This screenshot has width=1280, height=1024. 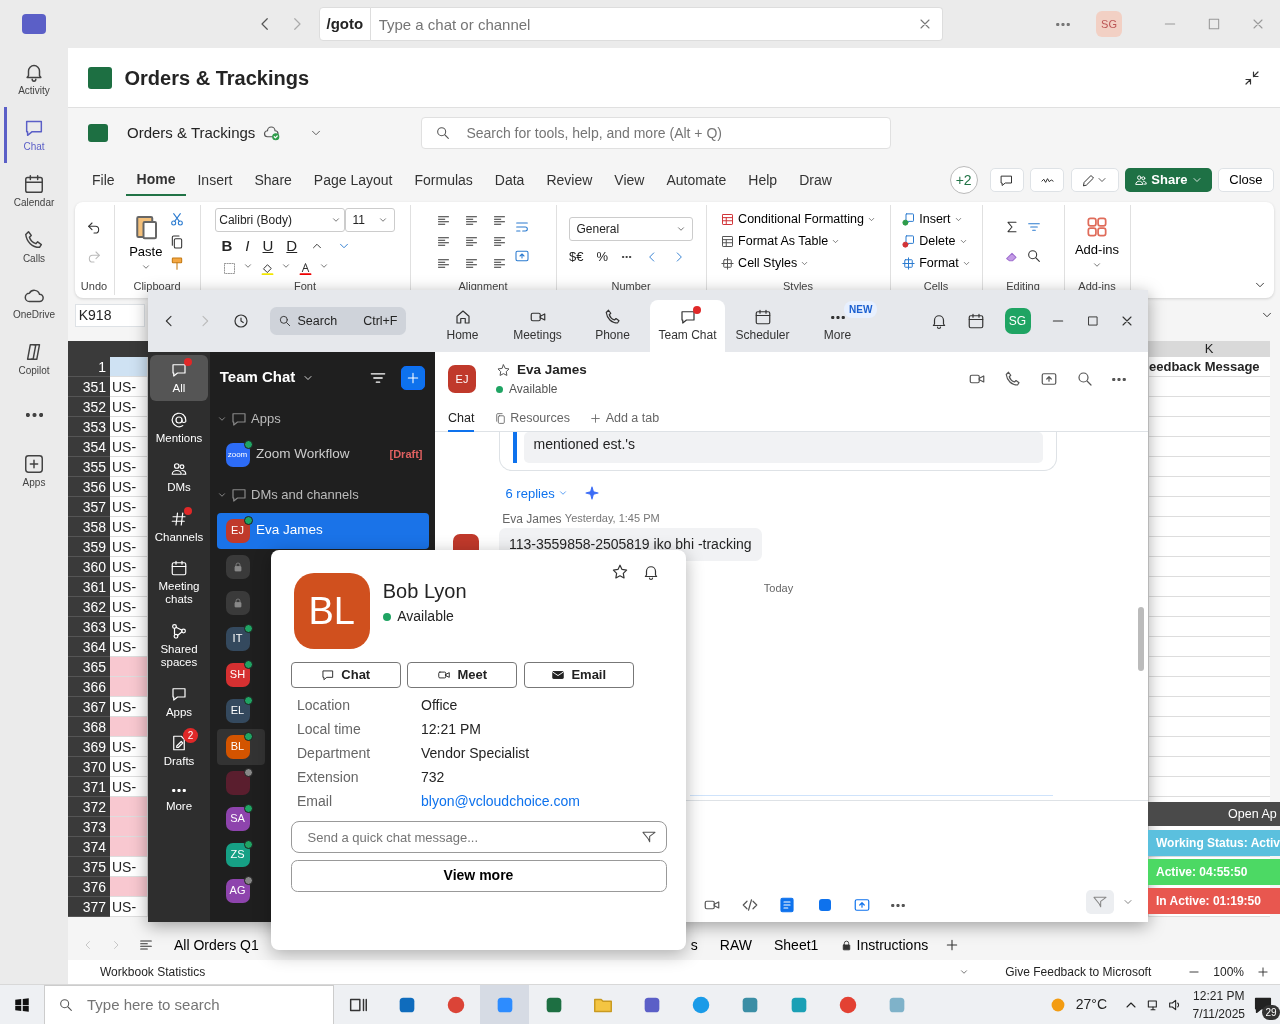 I want to click on document-icon, so click(x=787, y=905).